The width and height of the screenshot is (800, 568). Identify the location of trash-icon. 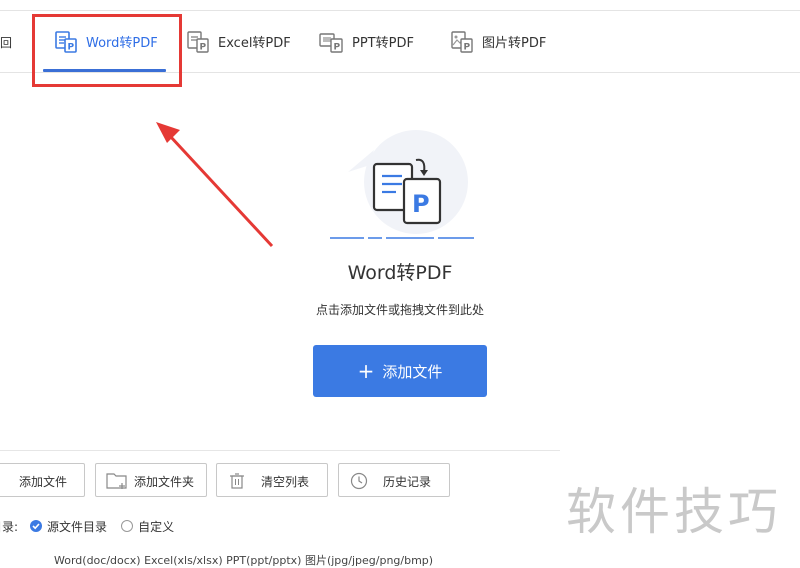
(237, 481).